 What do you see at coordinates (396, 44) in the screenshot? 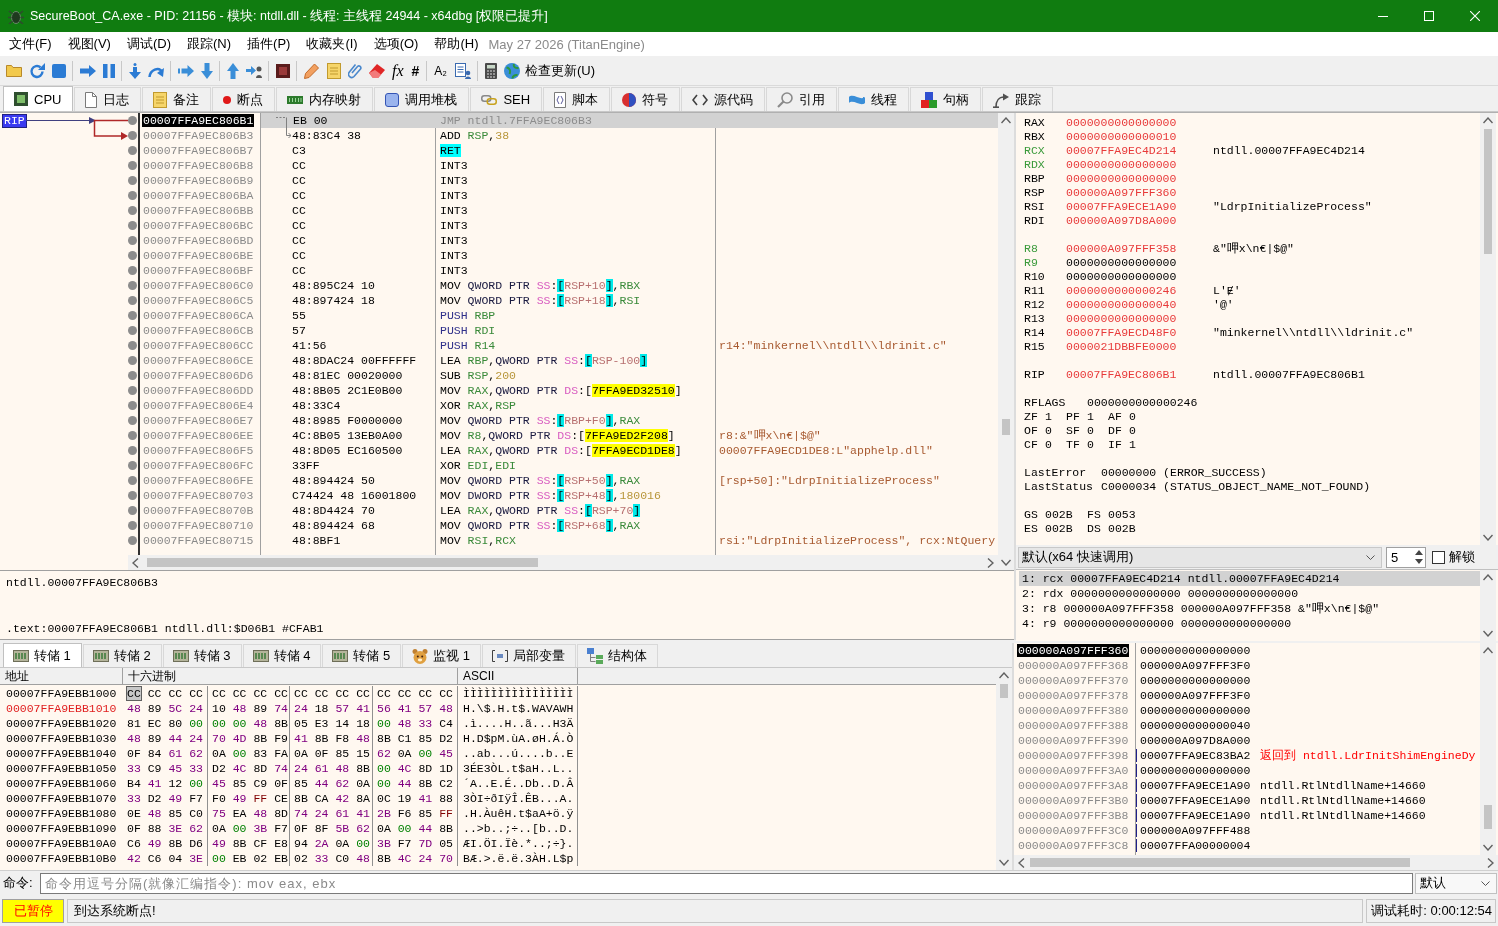
I see `menu-item: 选项(O)` at bounding box center [396, 44].